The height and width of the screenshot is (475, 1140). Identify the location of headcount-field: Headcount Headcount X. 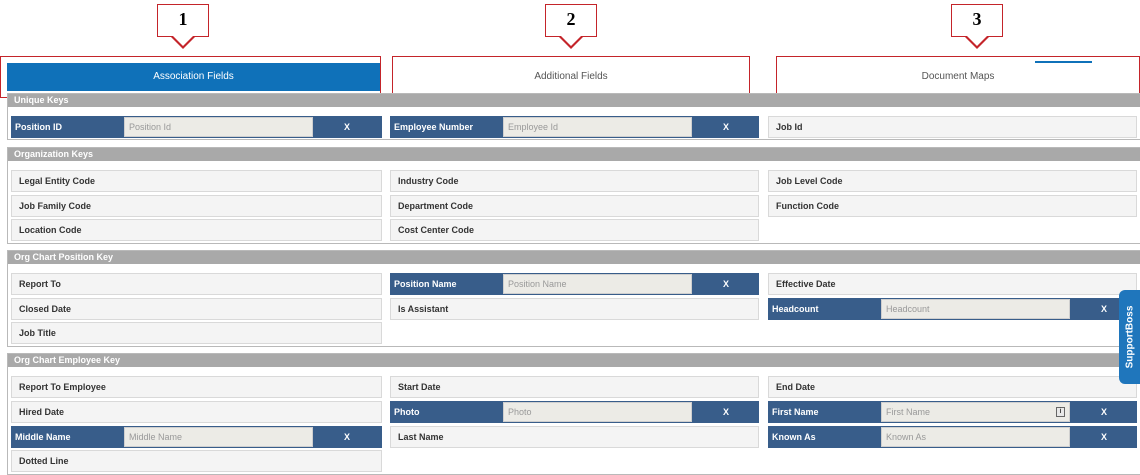
(952, 309).